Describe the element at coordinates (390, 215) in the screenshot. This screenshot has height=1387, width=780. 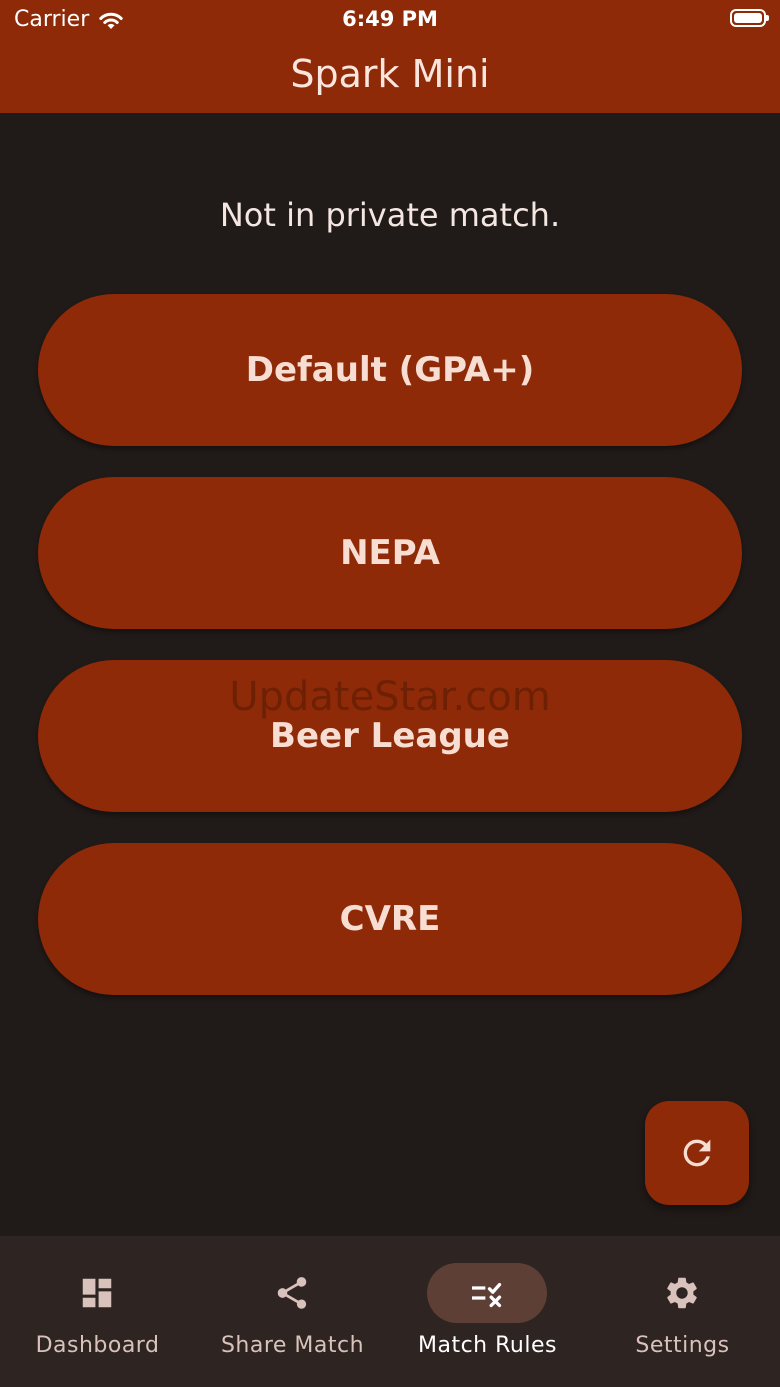
I see `match-status-message: Not in private match.` at that location.